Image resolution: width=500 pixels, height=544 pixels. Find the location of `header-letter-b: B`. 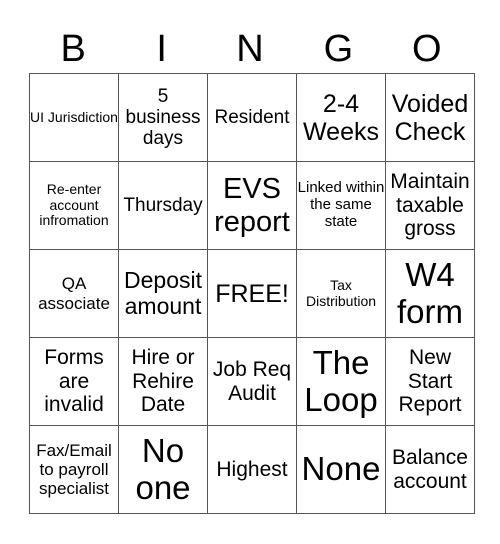

header-letter-b: B is located at coordinates (73, 49).